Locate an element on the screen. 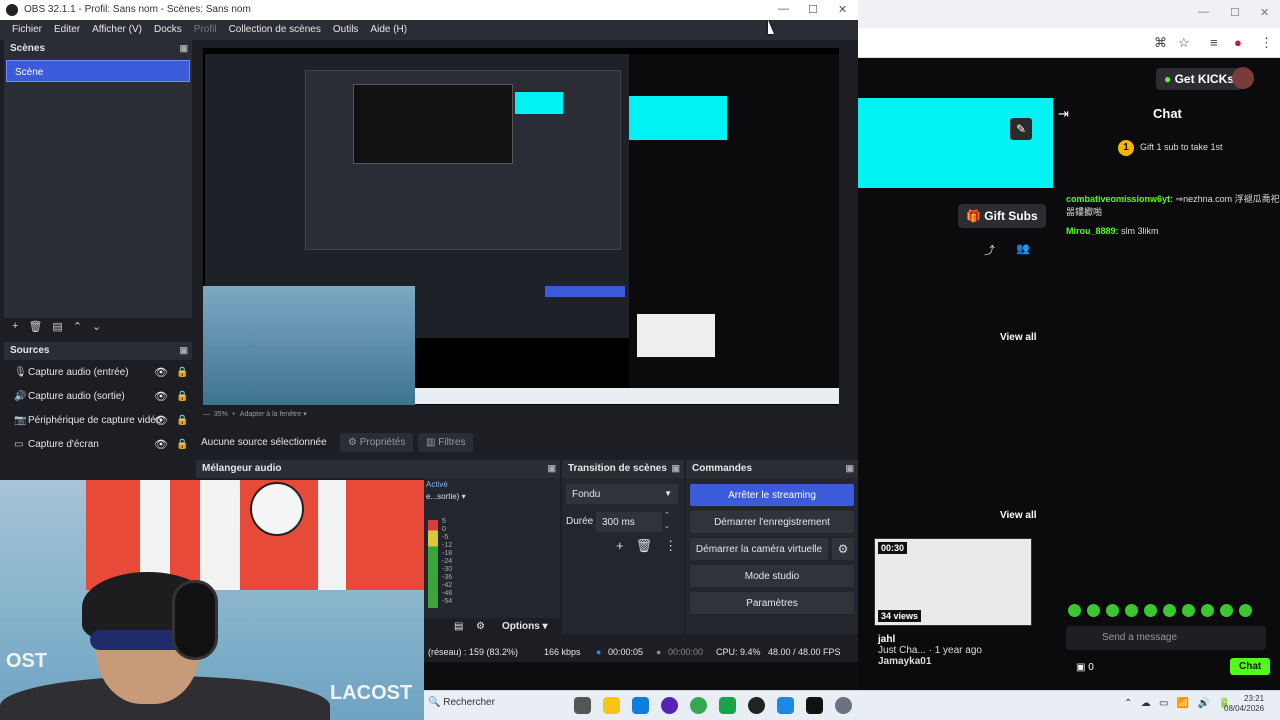 The height and width of the screenshot is (720, 1280). filter-icon: ▤ is located at coordinates (57, 326).